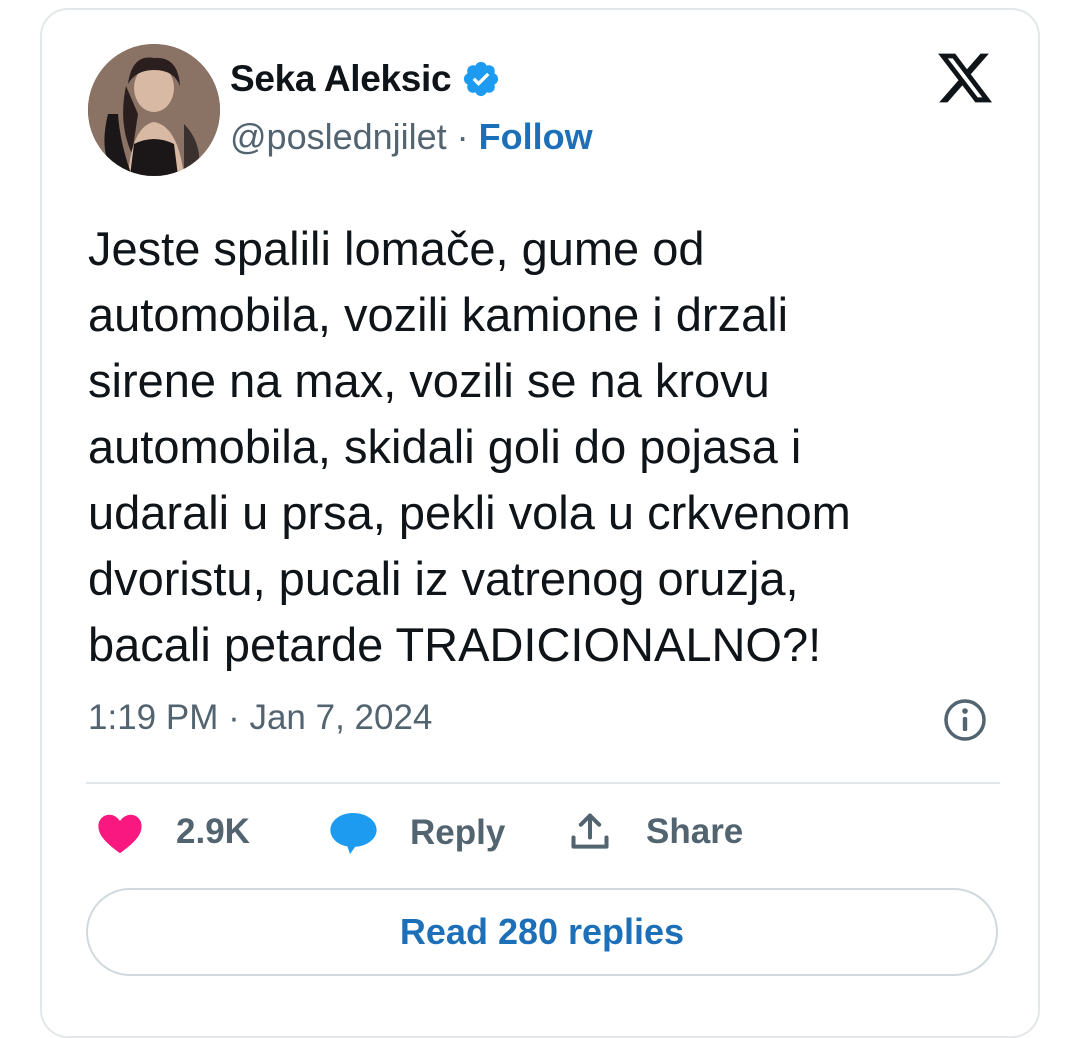  I want to click on read-replies-button: Read 280 replies, so click(542, 932).